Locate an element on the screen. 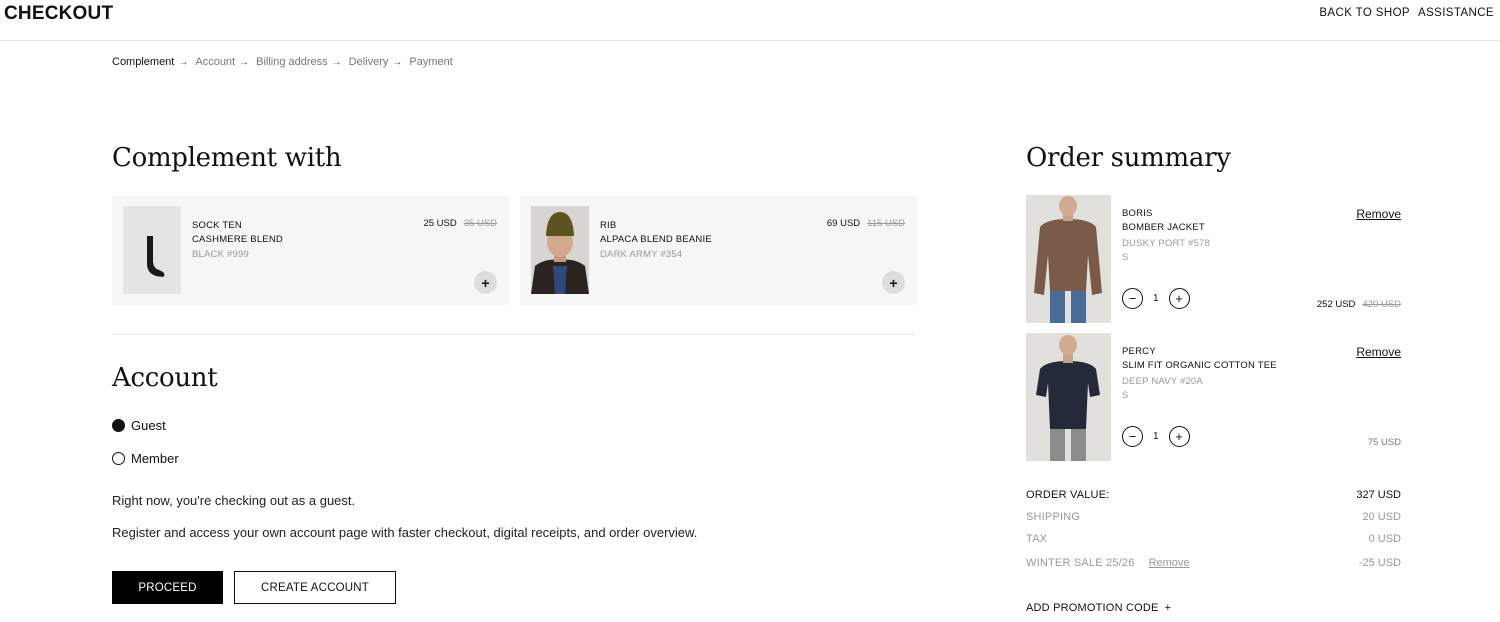 Image resolution: width=1500 pixels, height=622 pixels. complement-heading: Complement with is located at coordinates (227, 158).